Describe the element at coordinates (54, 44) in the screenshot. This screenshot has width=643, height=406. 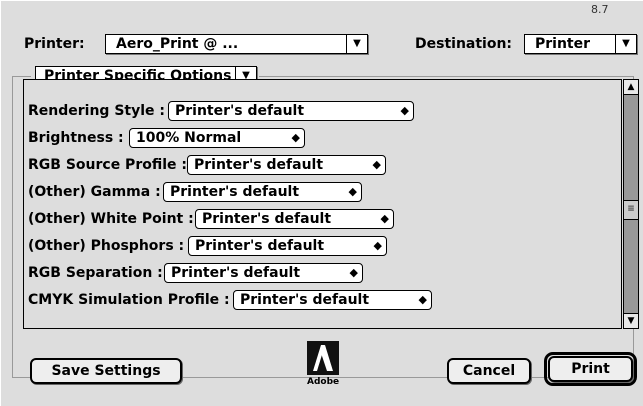
I see `printer-label: Printer:` at that location.